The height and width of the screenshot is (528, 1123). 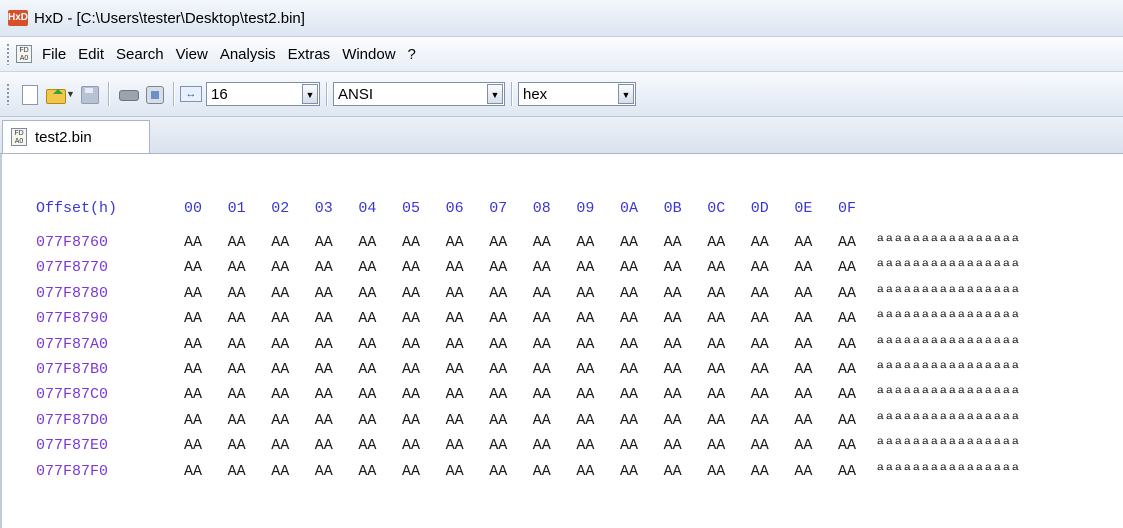 What do you see at coordinates (52, 54) in the screenshot?
I see `menu-file: File` at bounding box center [52, 54].